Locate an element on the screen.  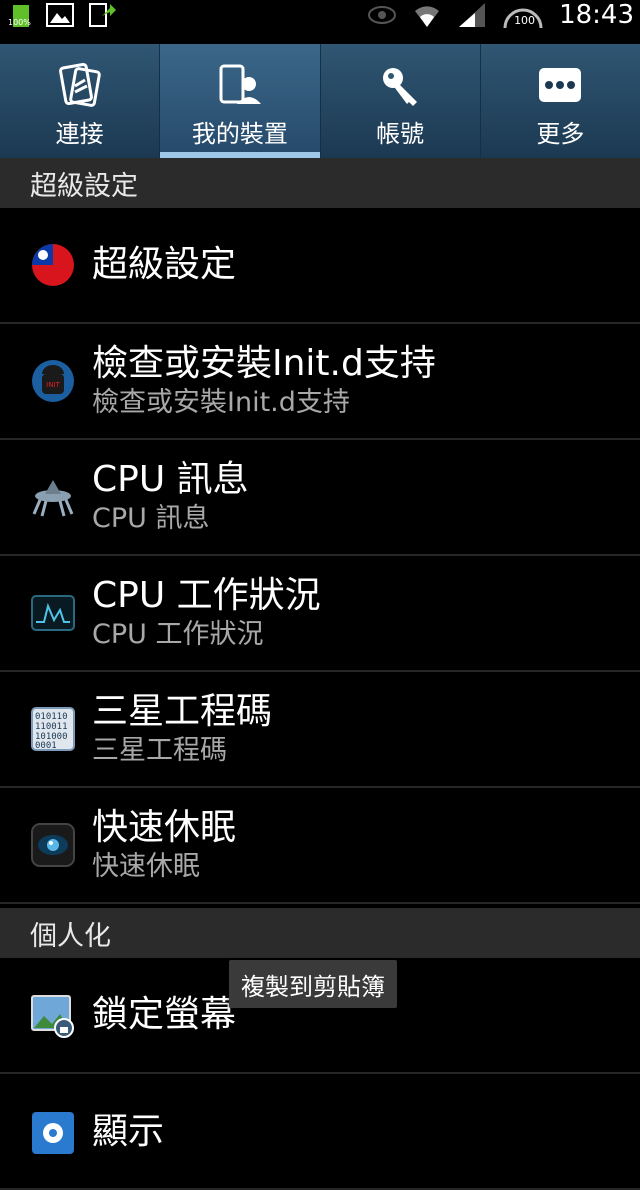
my-device-icon is located at coordinates (240, 84).